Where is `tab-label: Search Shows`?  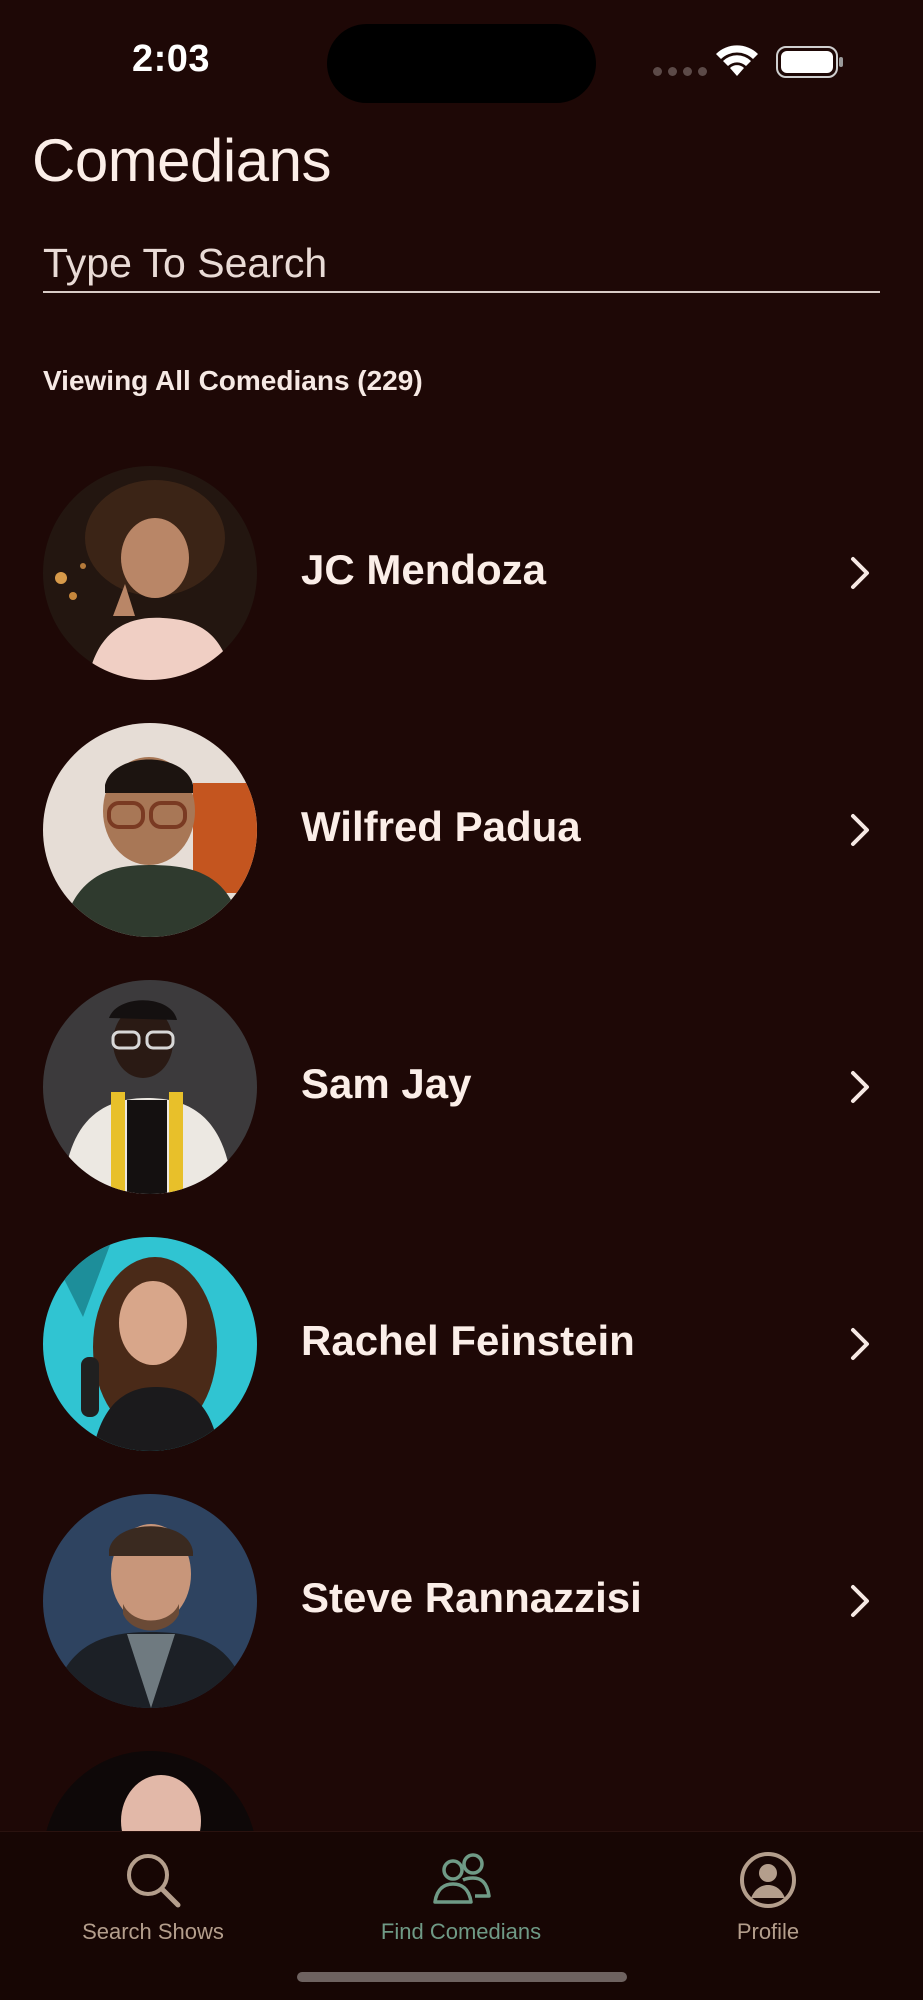
tab-label: Search Shows is located at coordinates (153, 1931).